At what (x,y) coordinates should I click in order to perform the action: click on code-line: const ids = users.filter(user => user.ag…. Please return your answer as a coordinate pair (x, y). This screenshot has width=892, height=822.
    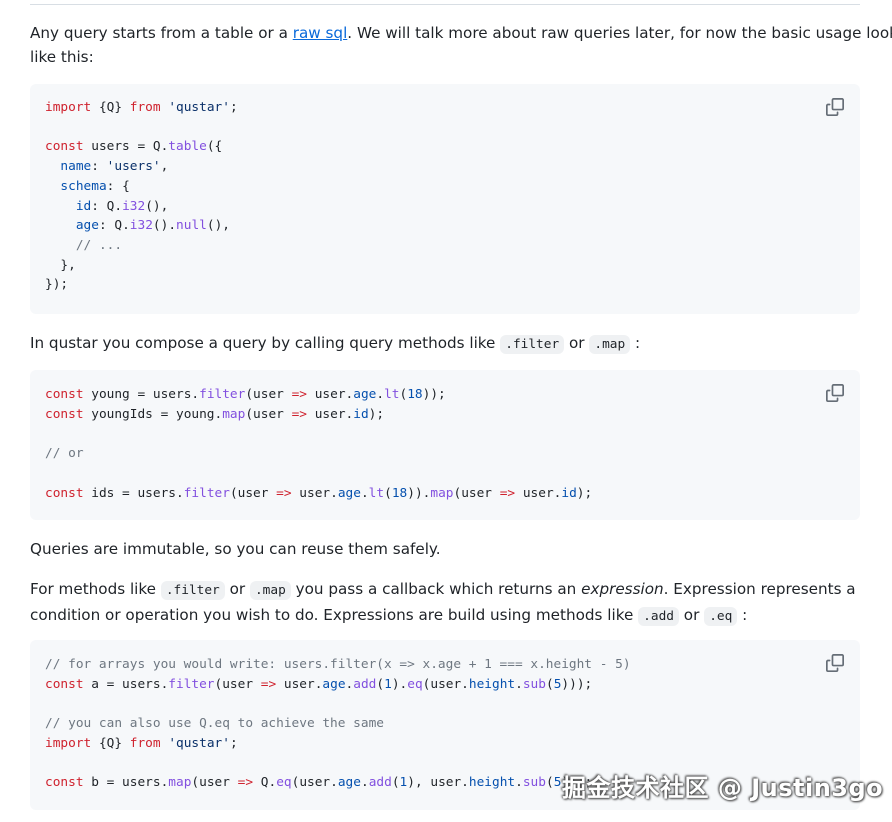
    Looking at the image, I should click on (319, 493).